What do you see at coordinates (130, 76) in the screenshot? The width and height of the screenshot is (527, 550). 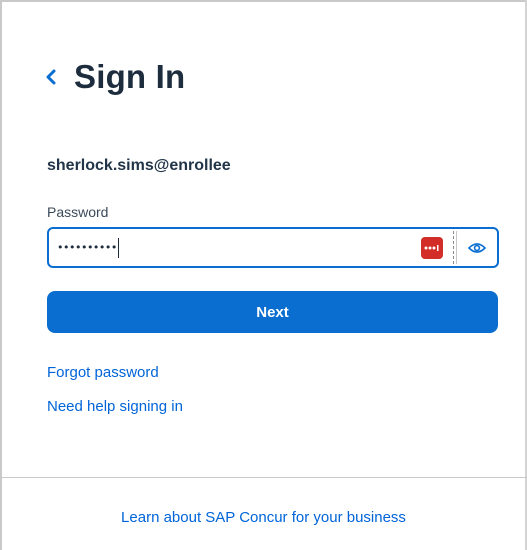 I see `page-title: Sign In` at bounding box center [130, 76].